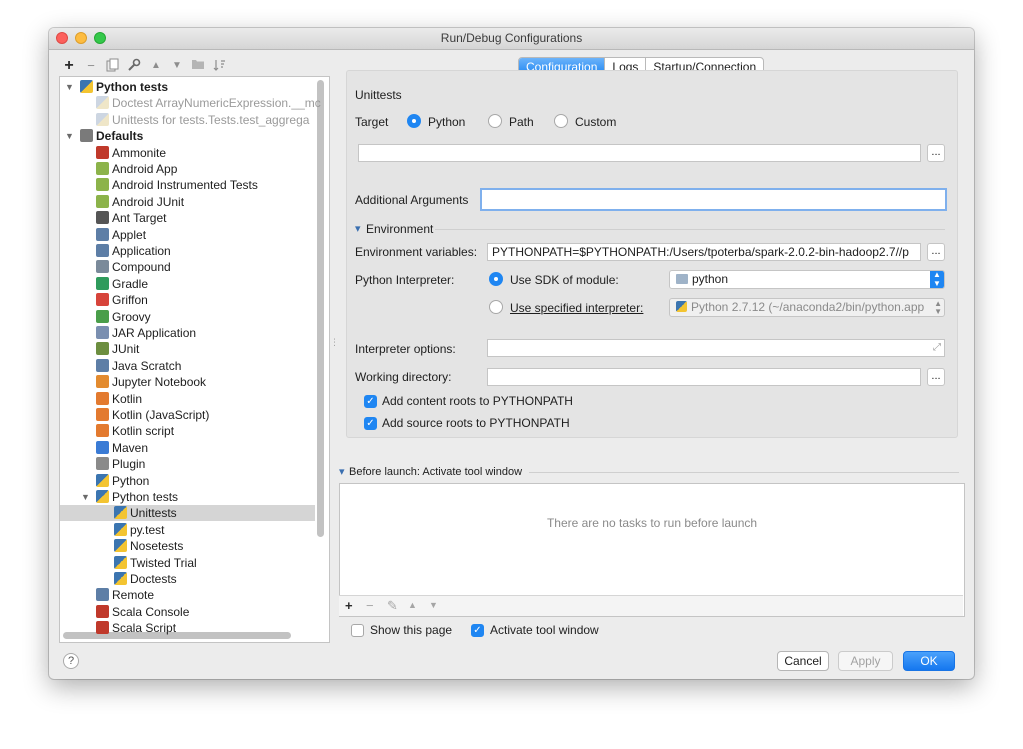  What do you see at coordinates (357, 630) in the screenshot?
I see `show-this-page-checkbox` at bounding box center [357, 630].